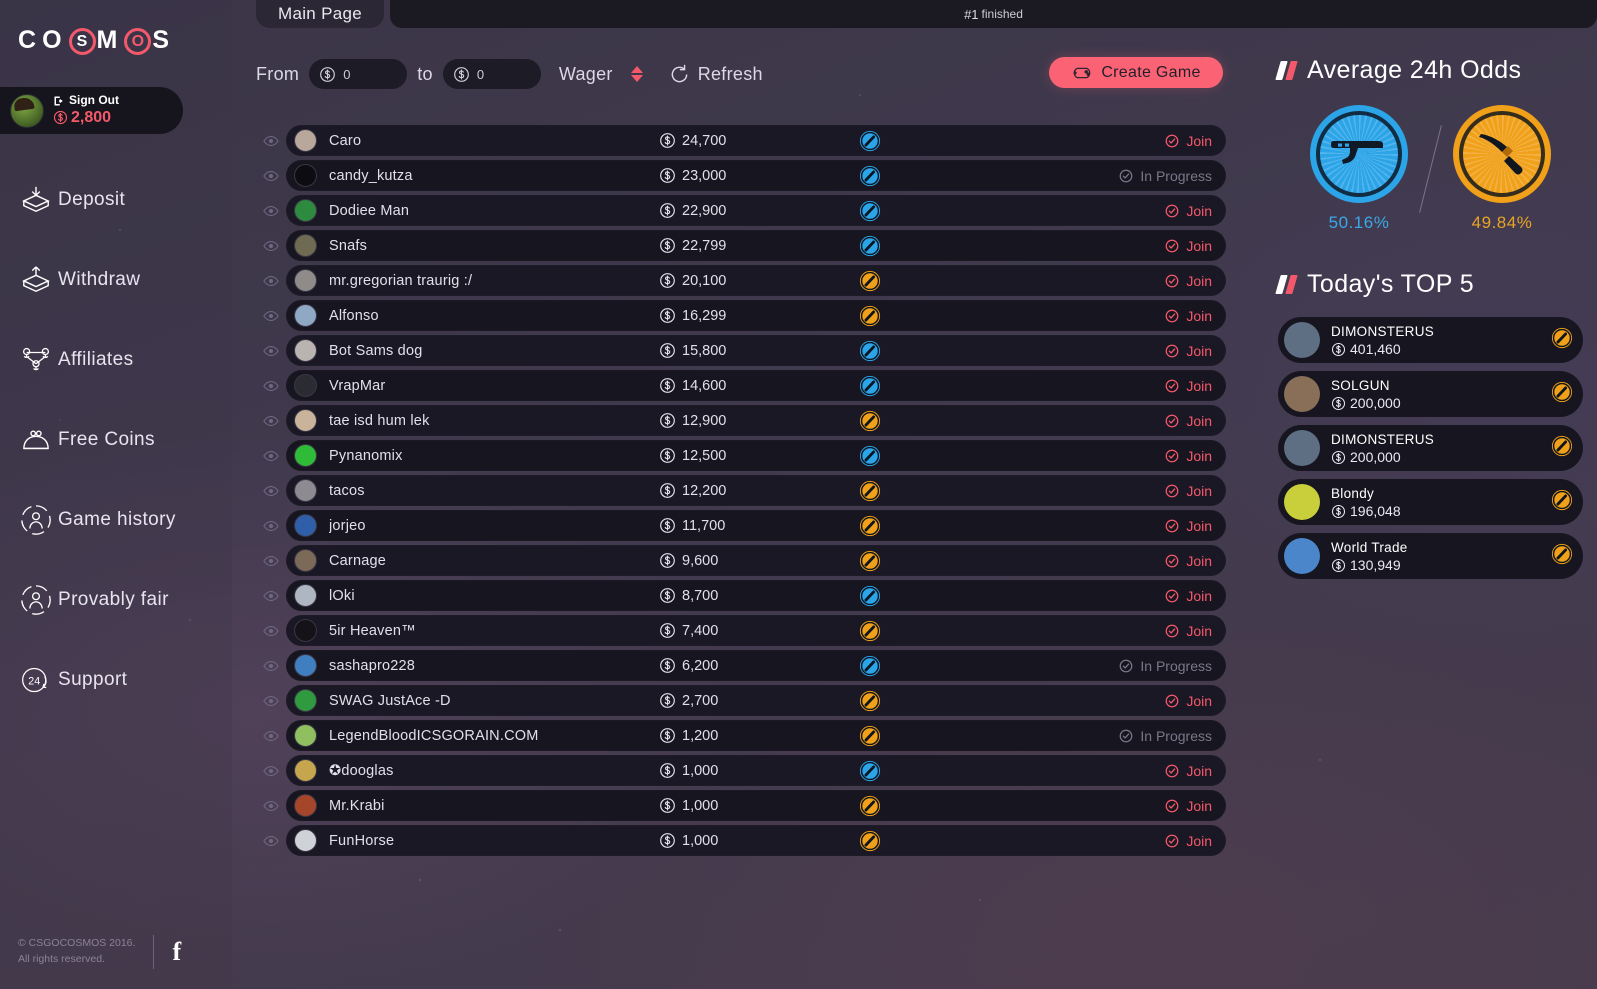 This screenshot has width=1597, height=989. I want to click on table-row: SWAG JustAce -D 2,700 Join, so click(741, 700).